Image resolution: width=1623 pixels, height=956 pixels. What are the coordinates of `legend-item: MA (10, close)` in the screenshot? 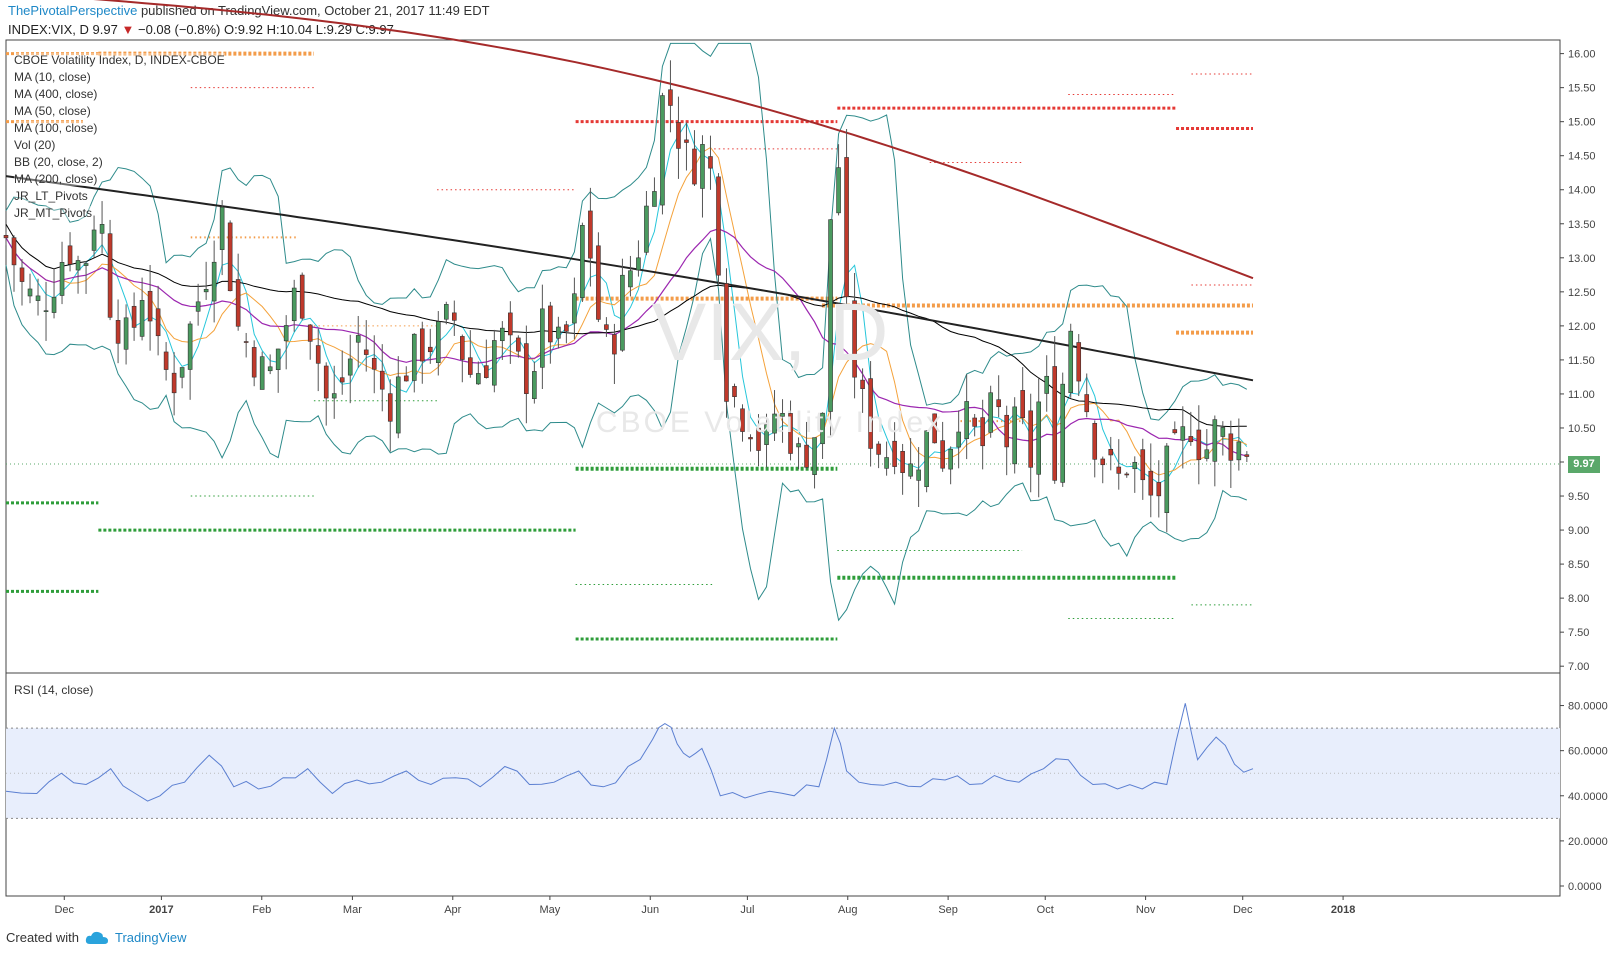 It's located at (52, 77).